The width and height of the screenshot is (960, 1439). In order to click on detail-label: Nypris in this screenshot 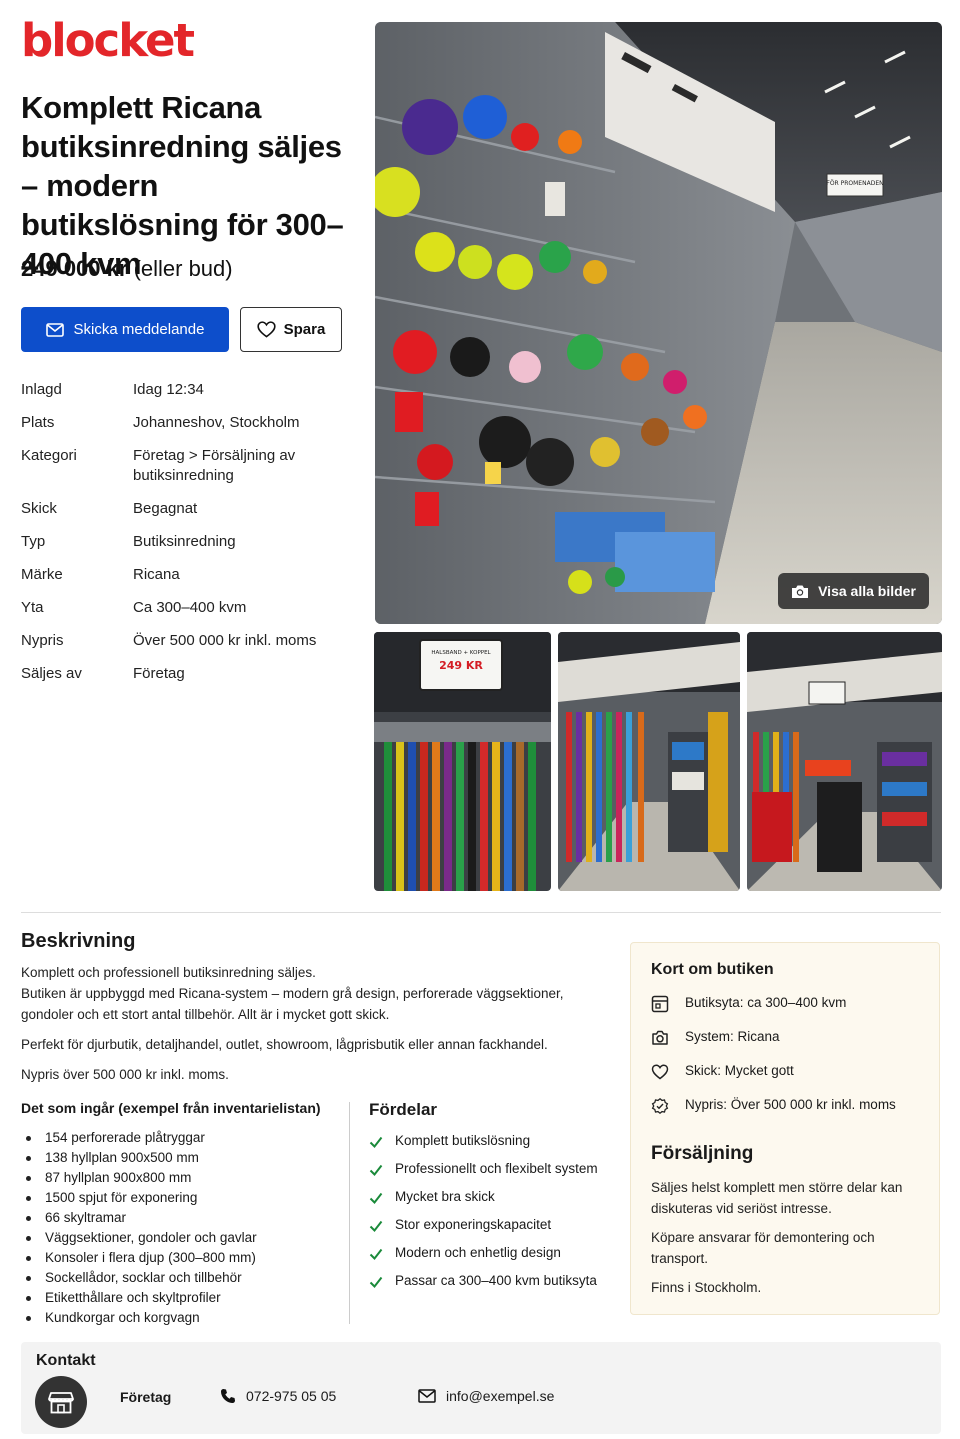, I will do `click(42, 640)`.